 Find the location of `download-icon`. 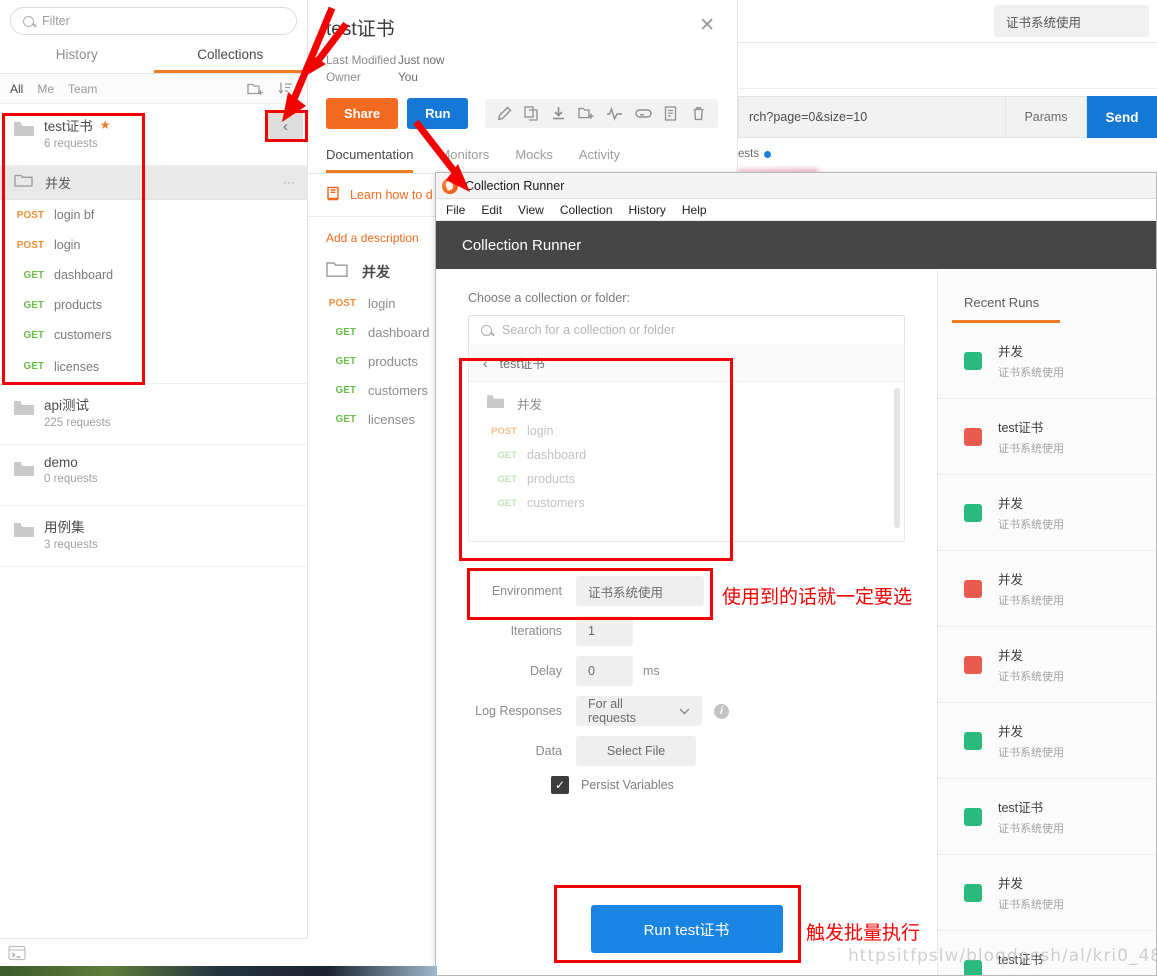

download-icon is located at coordinates (558, 113).